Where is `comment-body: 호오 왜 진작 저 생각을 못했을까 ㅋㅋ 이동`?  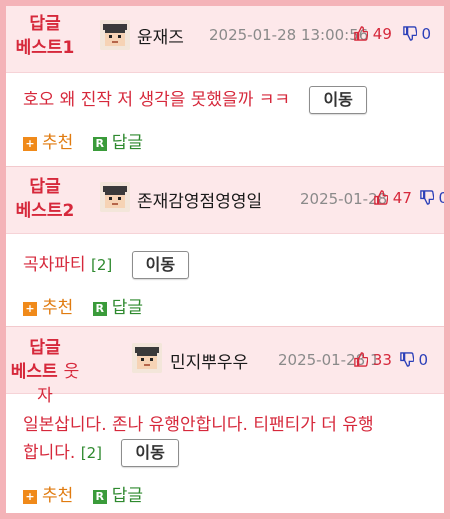 comment-body: 호오 왜 진작 저 생각을 못했을까 ㅋㅋ 이동 is located at coordinates (195, 100).